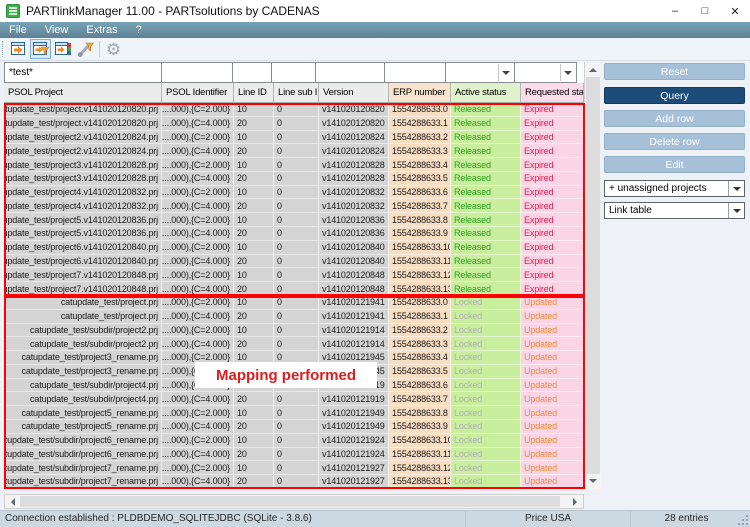 The height and width of the screenshot is (527, 750). Describe the element at coordinates (674, 164) in the screenshot. I see `edit-button: Edit` at that location.